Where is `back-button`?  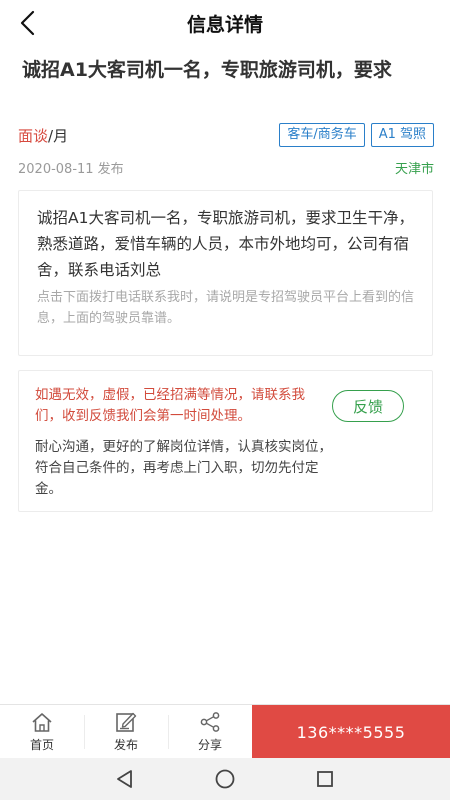 back-button is located at coordinates (27, 23).